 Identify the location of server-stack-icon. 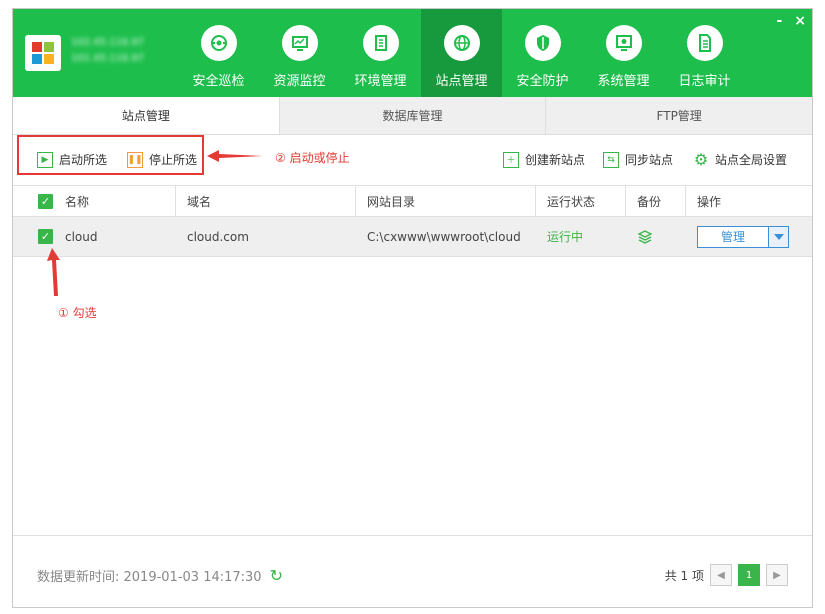
(380, 43).